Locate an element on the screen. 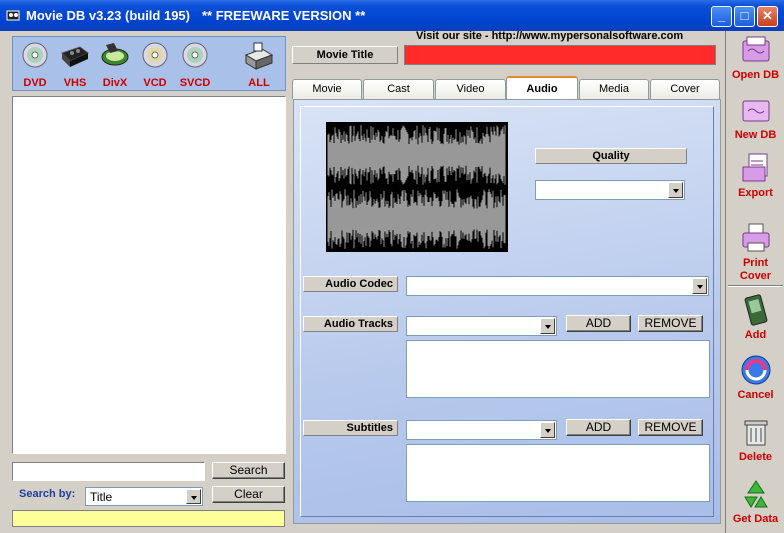  audio-codec-select is located at coordinates (557, 286).